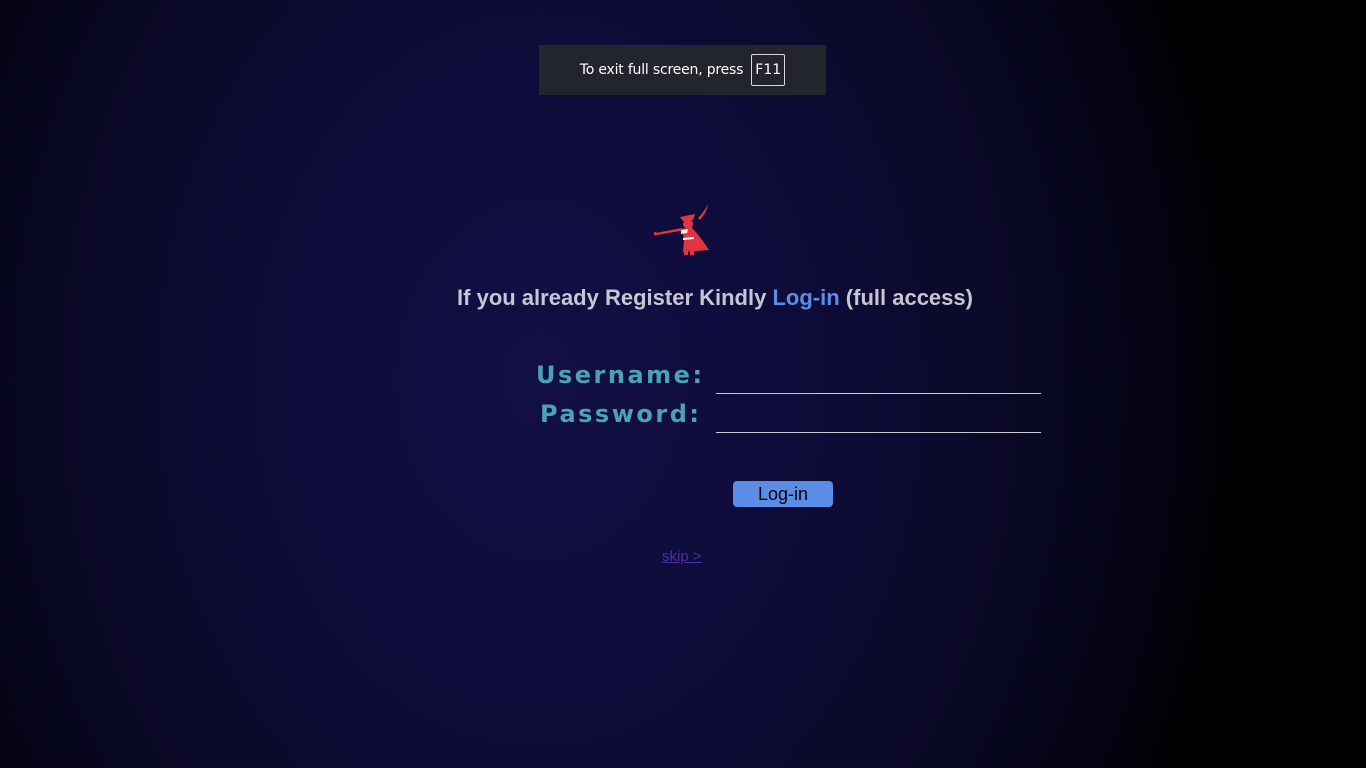  Describe the element at coordinates (621, 414) in the screenshot. I see `password-label: Password:` at that location.